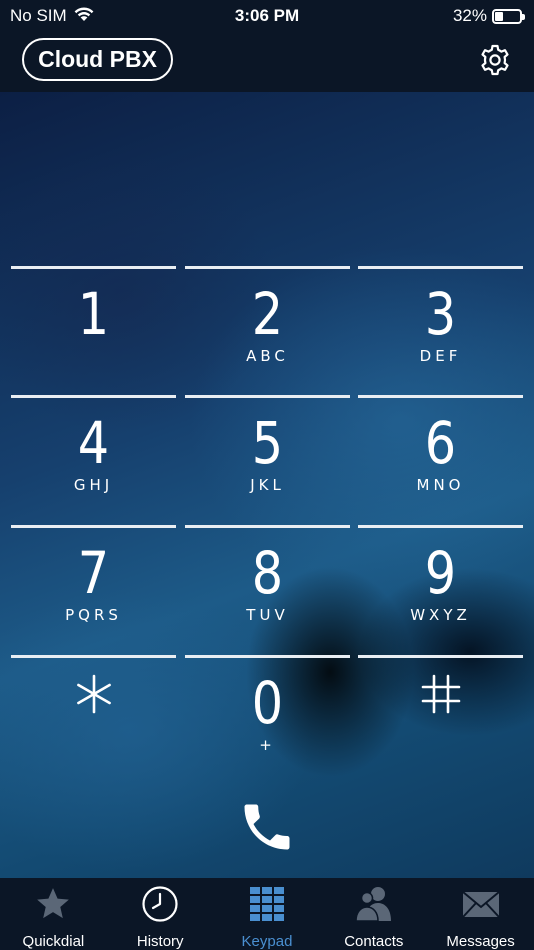 This screenshot has height=950, width=534. I want to click on key-letters: TUV, so click(267, 615).